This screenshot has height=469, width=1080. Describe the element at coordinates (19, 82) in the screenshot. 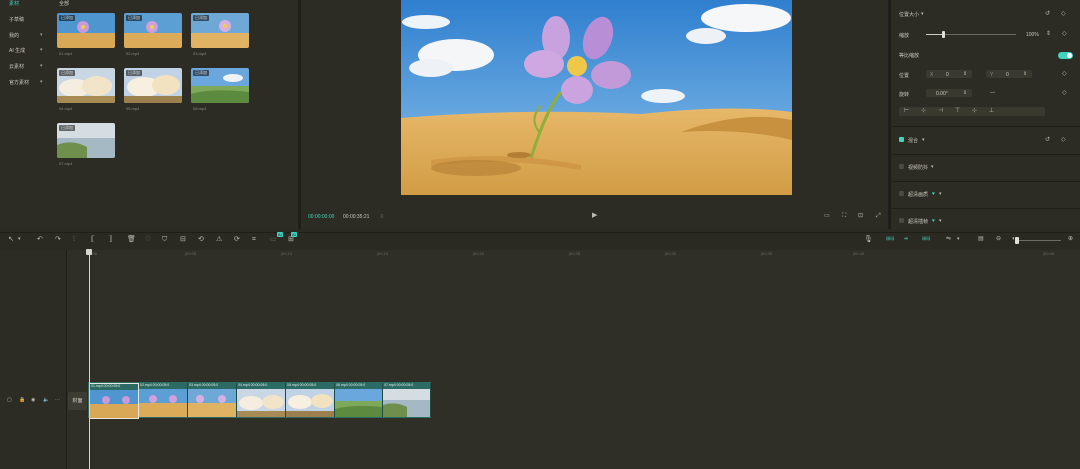

I see `category-official: 官方素材` at that location.